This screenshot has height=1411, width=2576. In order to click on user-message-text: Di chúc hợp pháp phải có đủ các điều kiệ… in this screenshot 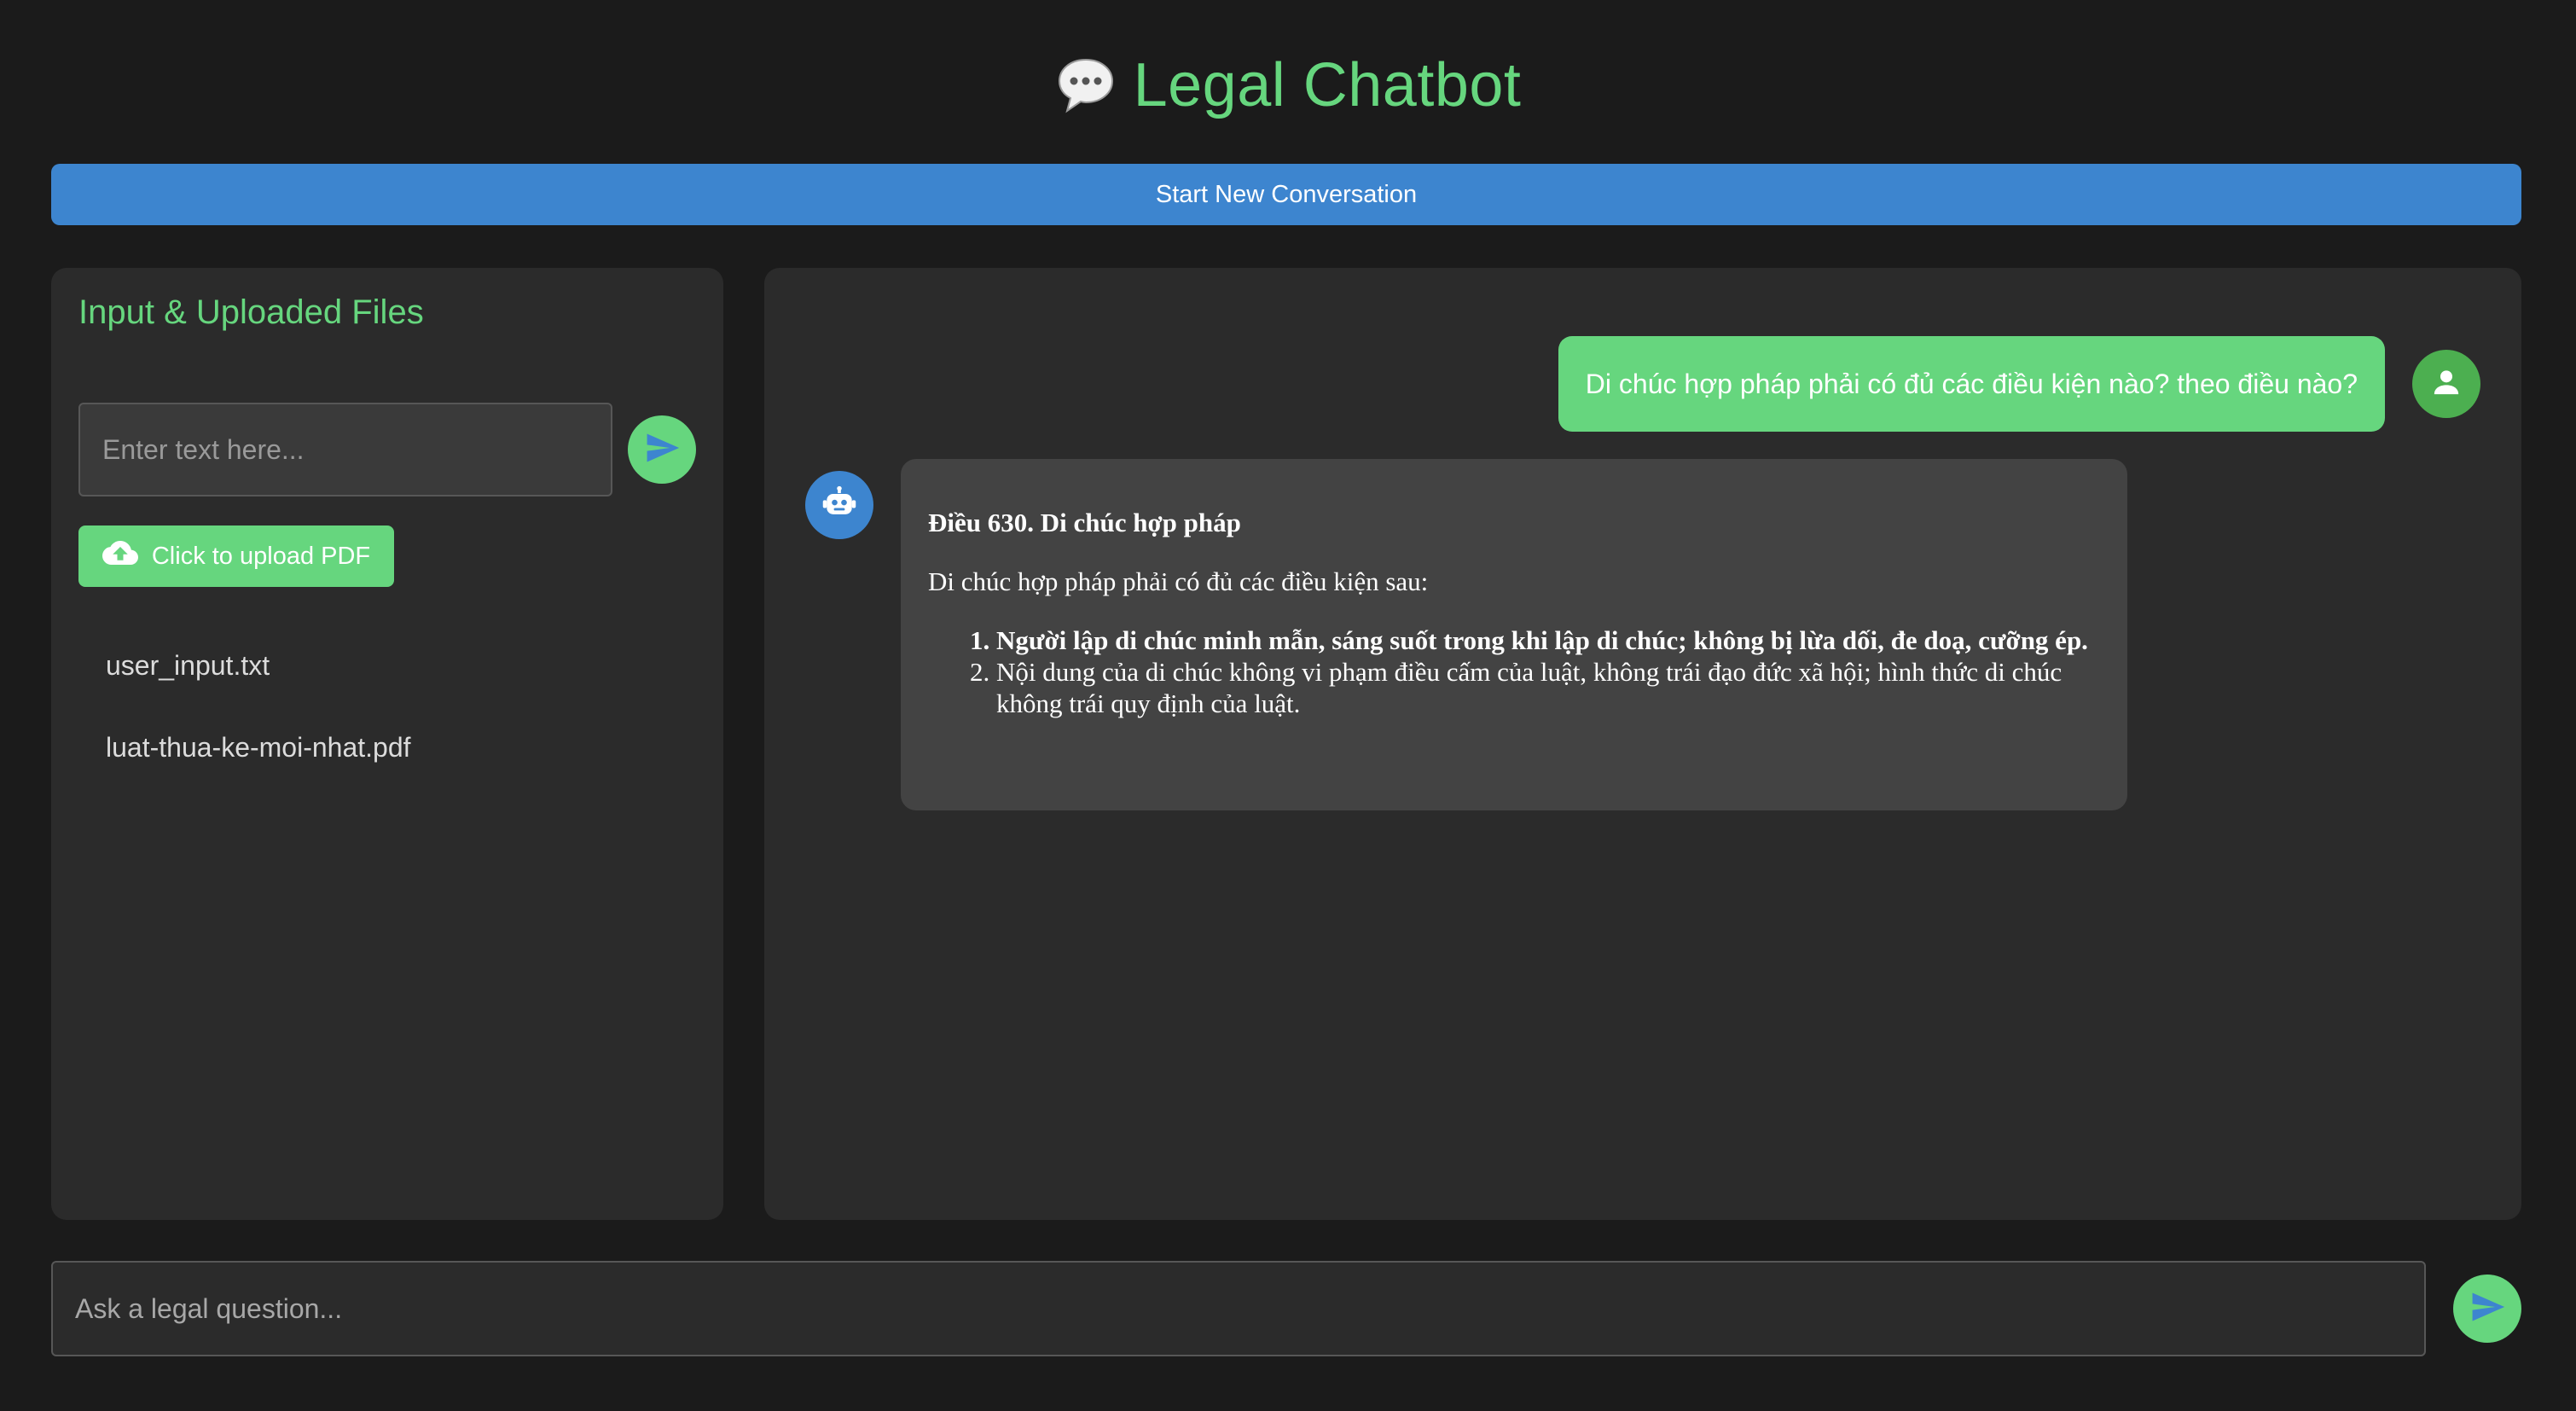, I will do `click(1971, 383)`.